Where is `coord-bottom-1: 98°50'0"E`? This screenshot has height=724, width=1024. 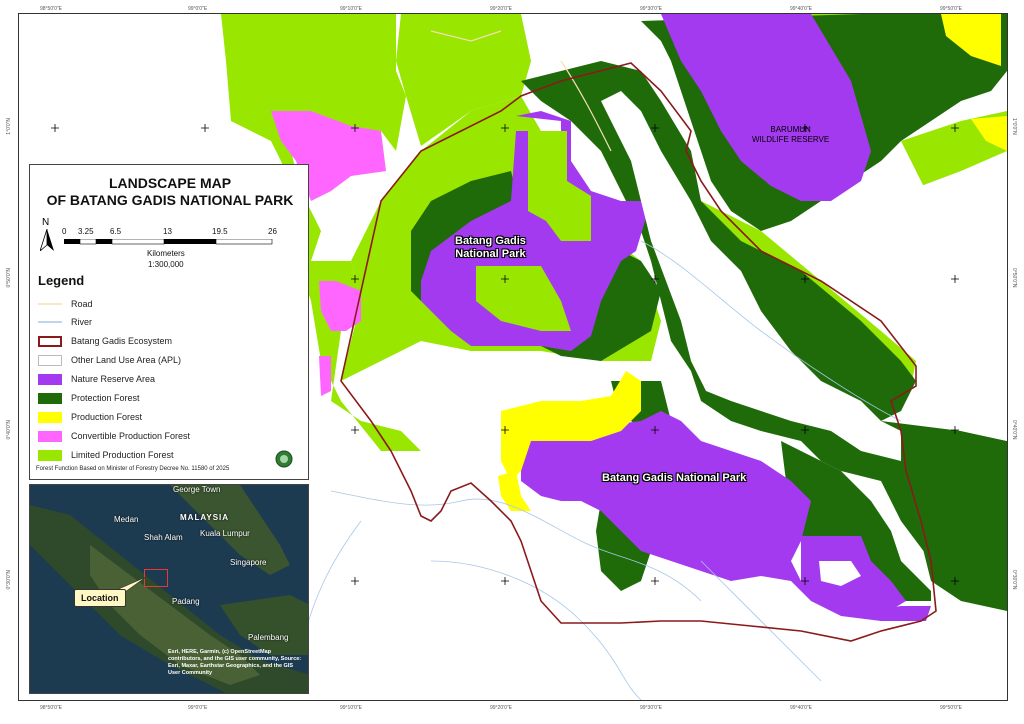
coord-bottom-1: 98°50'0"E is located at coordinates (51, 708).